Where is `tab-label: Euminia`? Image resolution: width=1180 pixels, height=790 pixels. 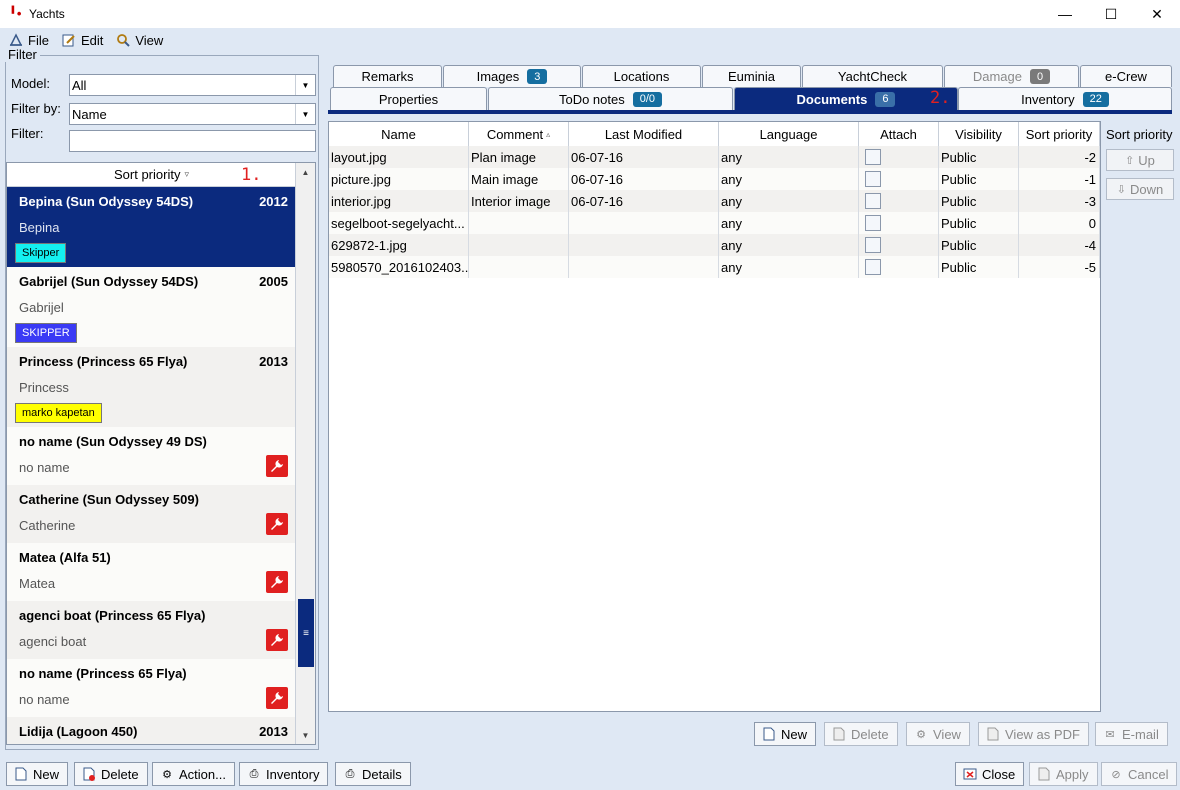
tab-label: Euminia is located at coordinates (751, 76).